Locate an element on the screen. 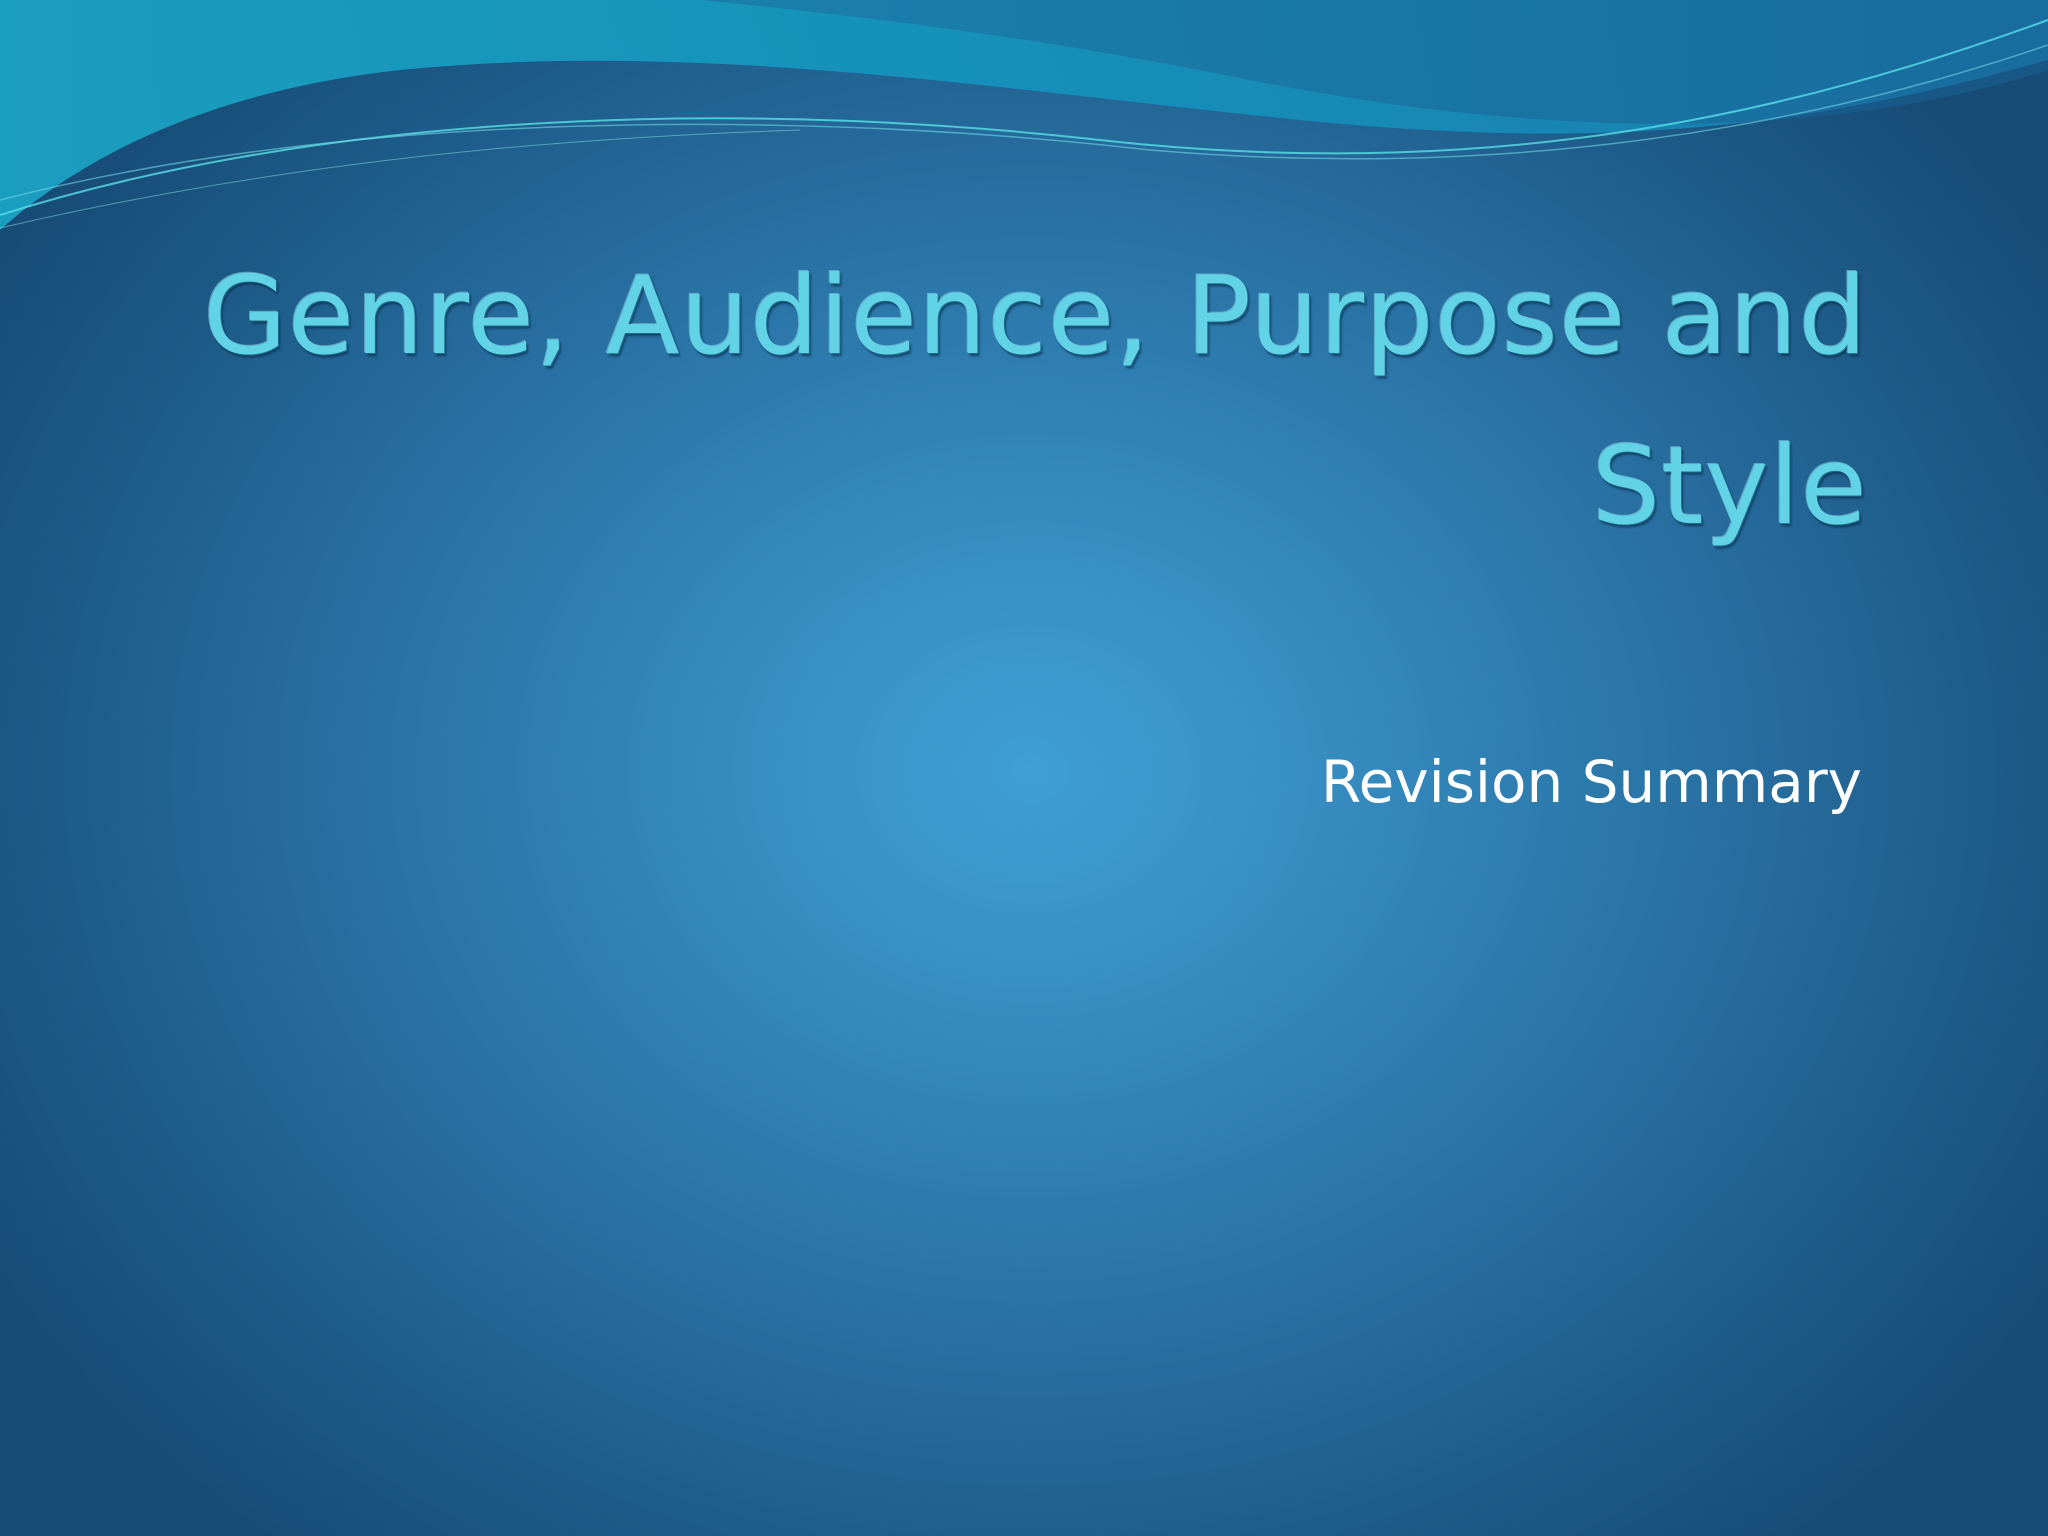  wave-decoration is located at coordinates (1024, 115).